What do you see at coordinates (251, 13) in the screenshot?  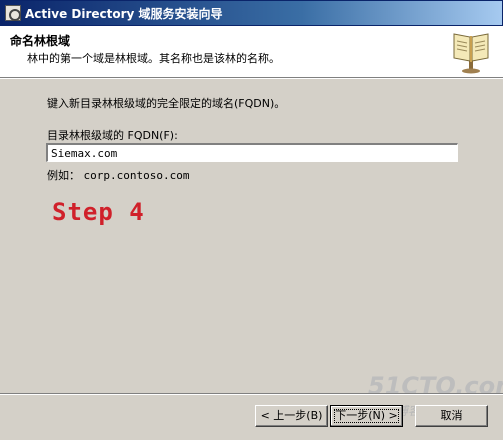 I see `title-bar: Active Directory 域服务安装向导` at bounding box center [251, 13].